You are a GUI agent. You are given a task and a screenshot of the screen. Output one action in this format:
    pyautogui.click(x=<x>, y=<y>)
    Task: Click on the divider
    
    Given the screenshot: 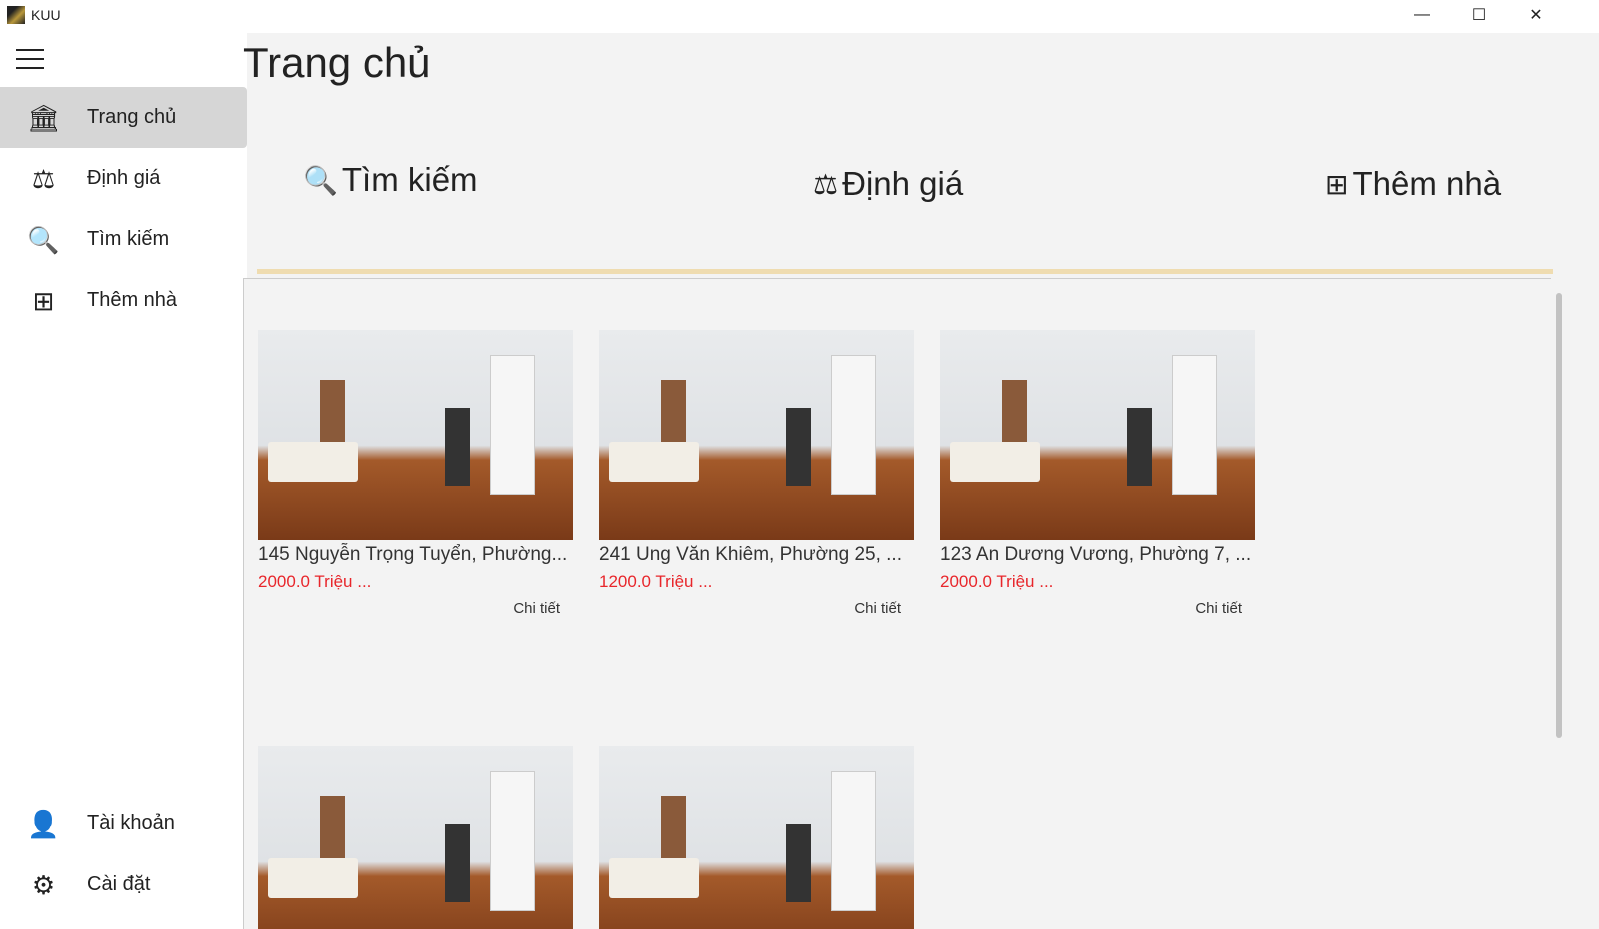 What is the action you would take?
    pyautogui.click(x=905, y=271)
    